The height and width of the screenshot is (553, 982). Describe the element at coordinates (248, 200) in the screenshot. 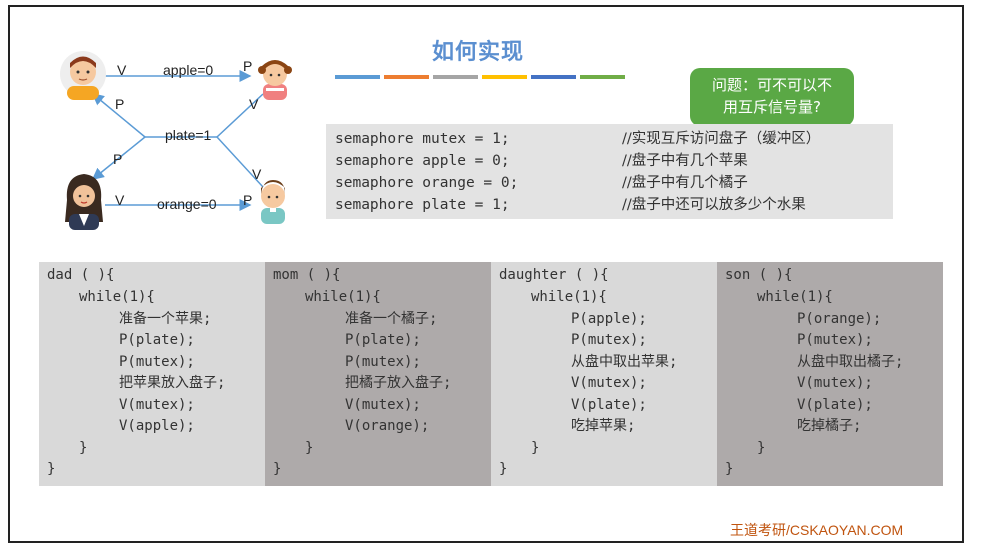

I see `son-p-label: P` at that location.